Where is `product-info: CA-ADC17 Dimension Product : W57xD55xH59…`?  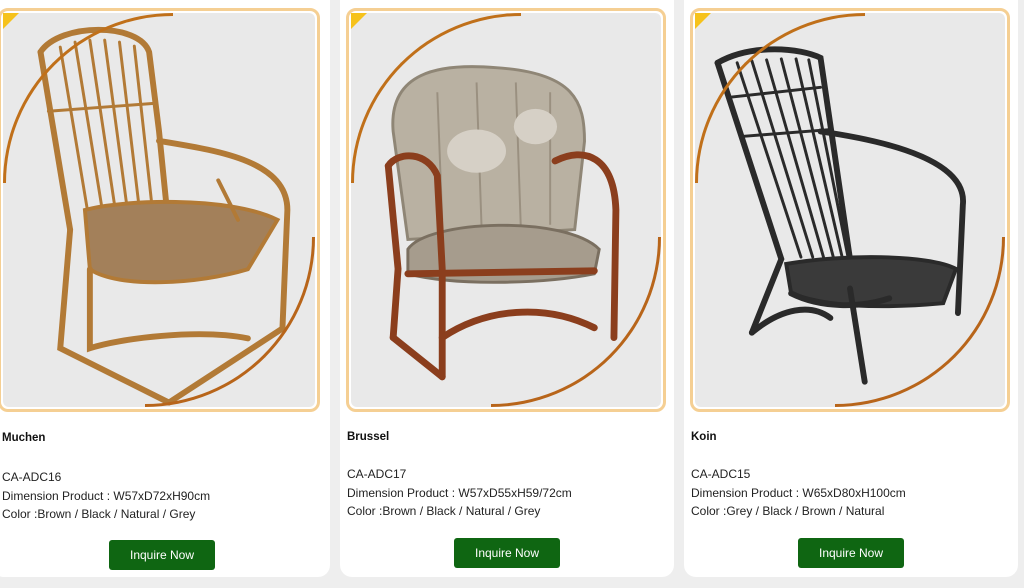 product-info: CA-ADC17 Dimension Product : W57xD55xH59… is located at coordinates (459, 493).